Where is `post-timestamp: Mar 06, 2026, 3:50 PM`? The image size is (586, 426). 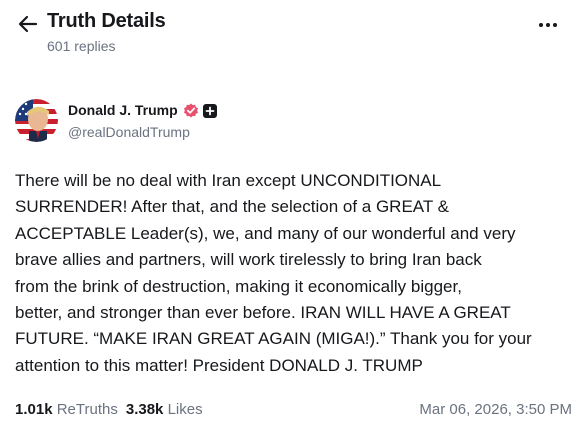
post-timestamp: Mar 06, 2026, 3:50 PM is located at coordinates (495, 409).